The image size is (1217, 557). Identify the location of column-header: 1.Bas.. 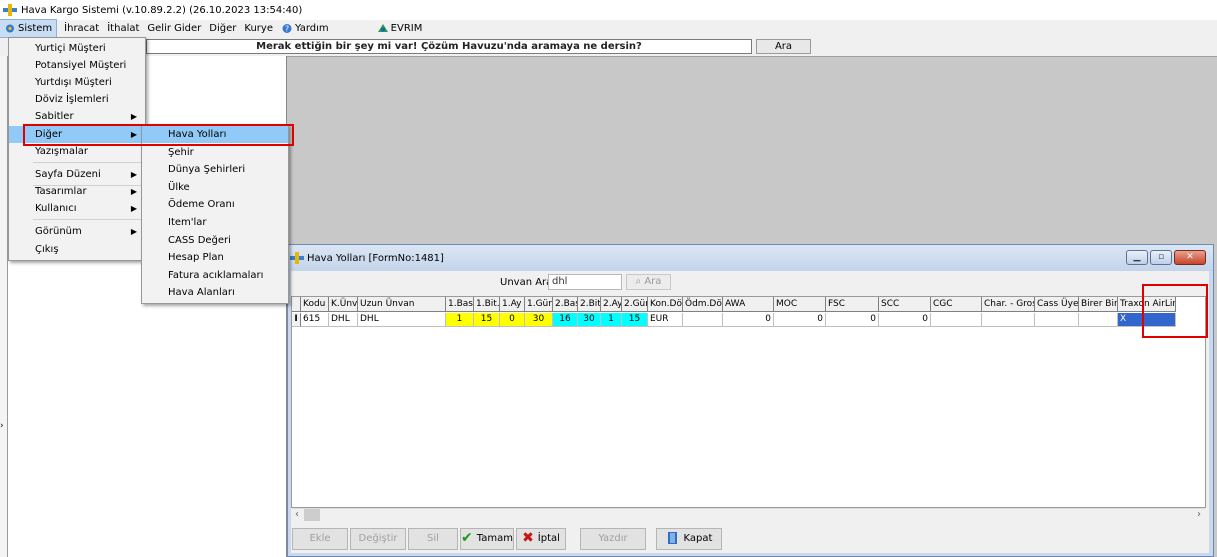
(460, 304).